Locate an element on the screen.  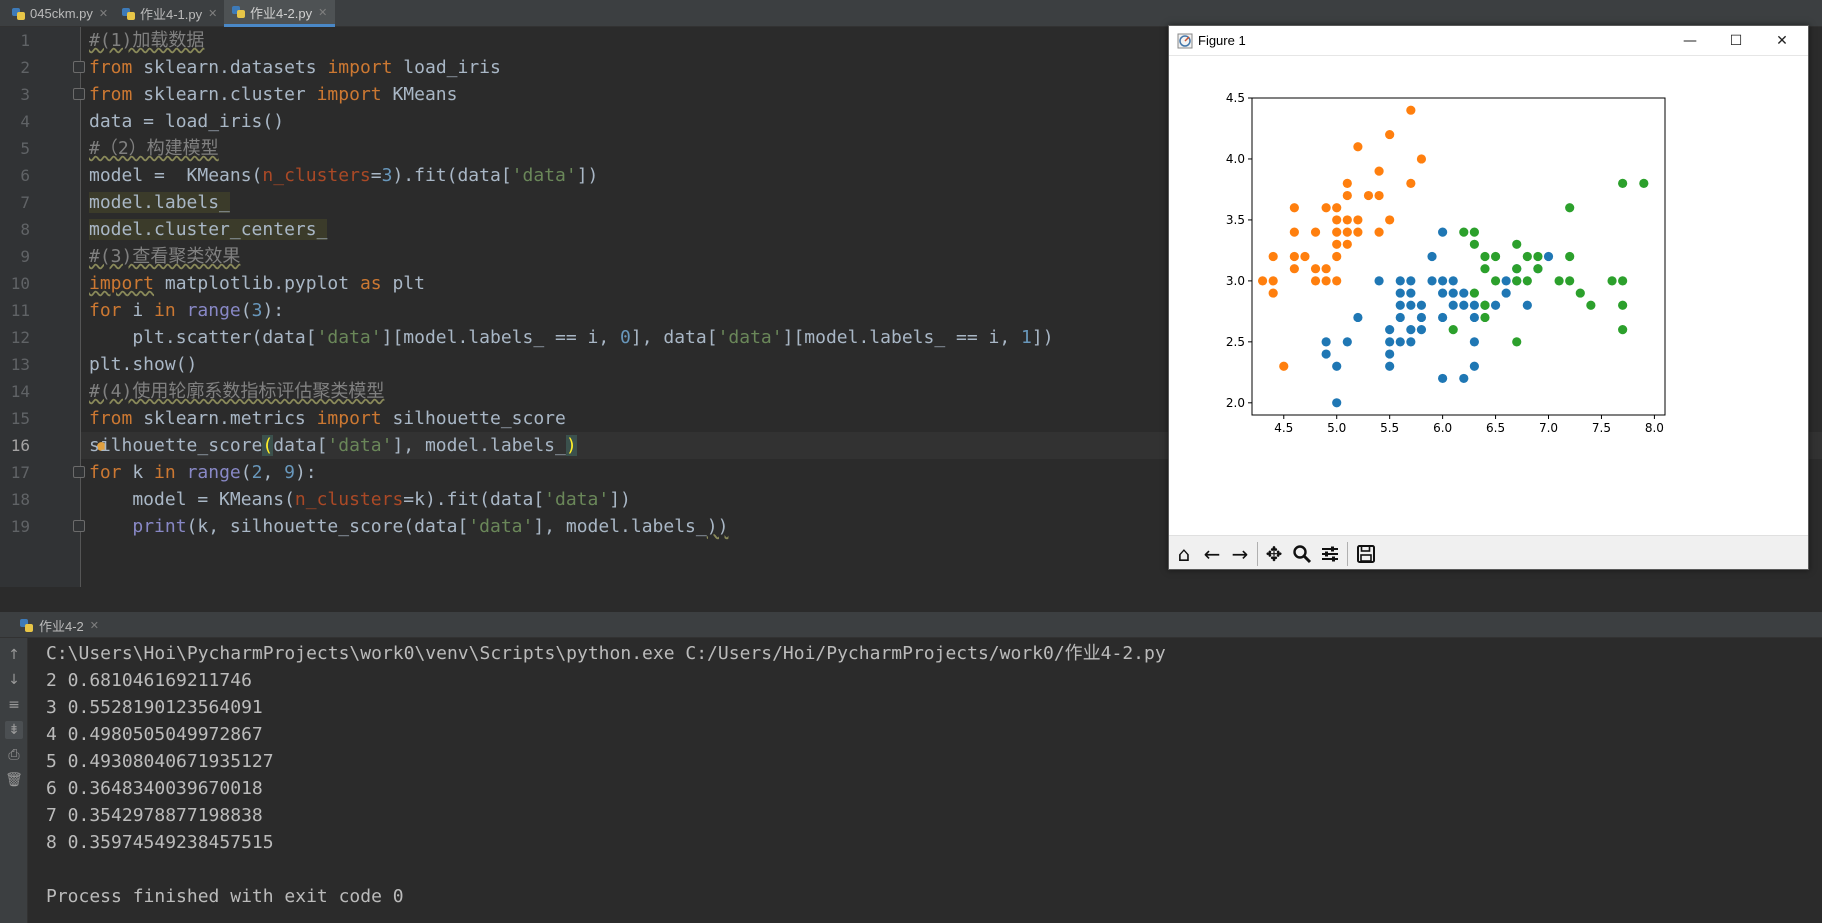
line-number: 17 is located at coordinates (20, 472).